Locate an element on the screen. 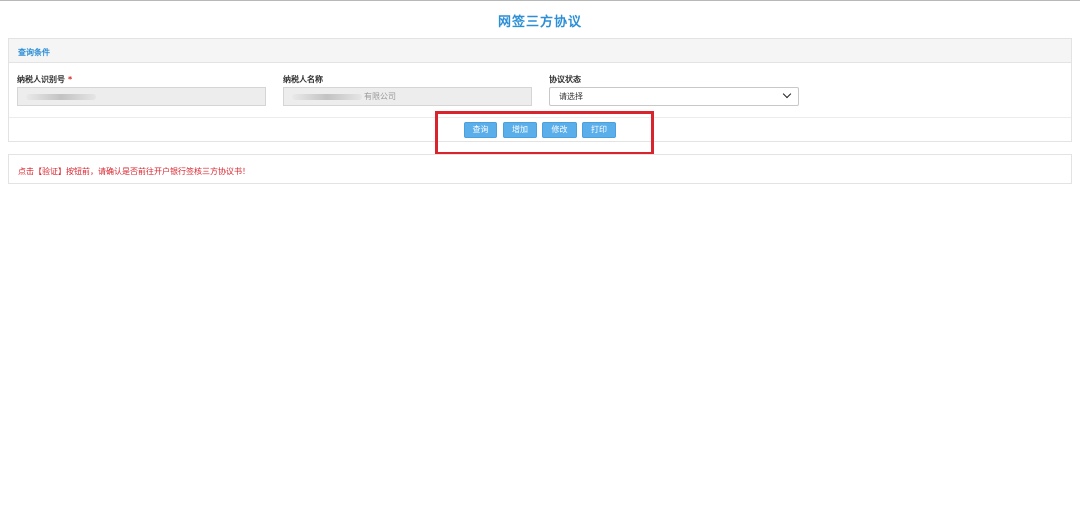 The height and width of the screenshot is (509, 1080). required-mark: * is located at coordinates (70, 79).